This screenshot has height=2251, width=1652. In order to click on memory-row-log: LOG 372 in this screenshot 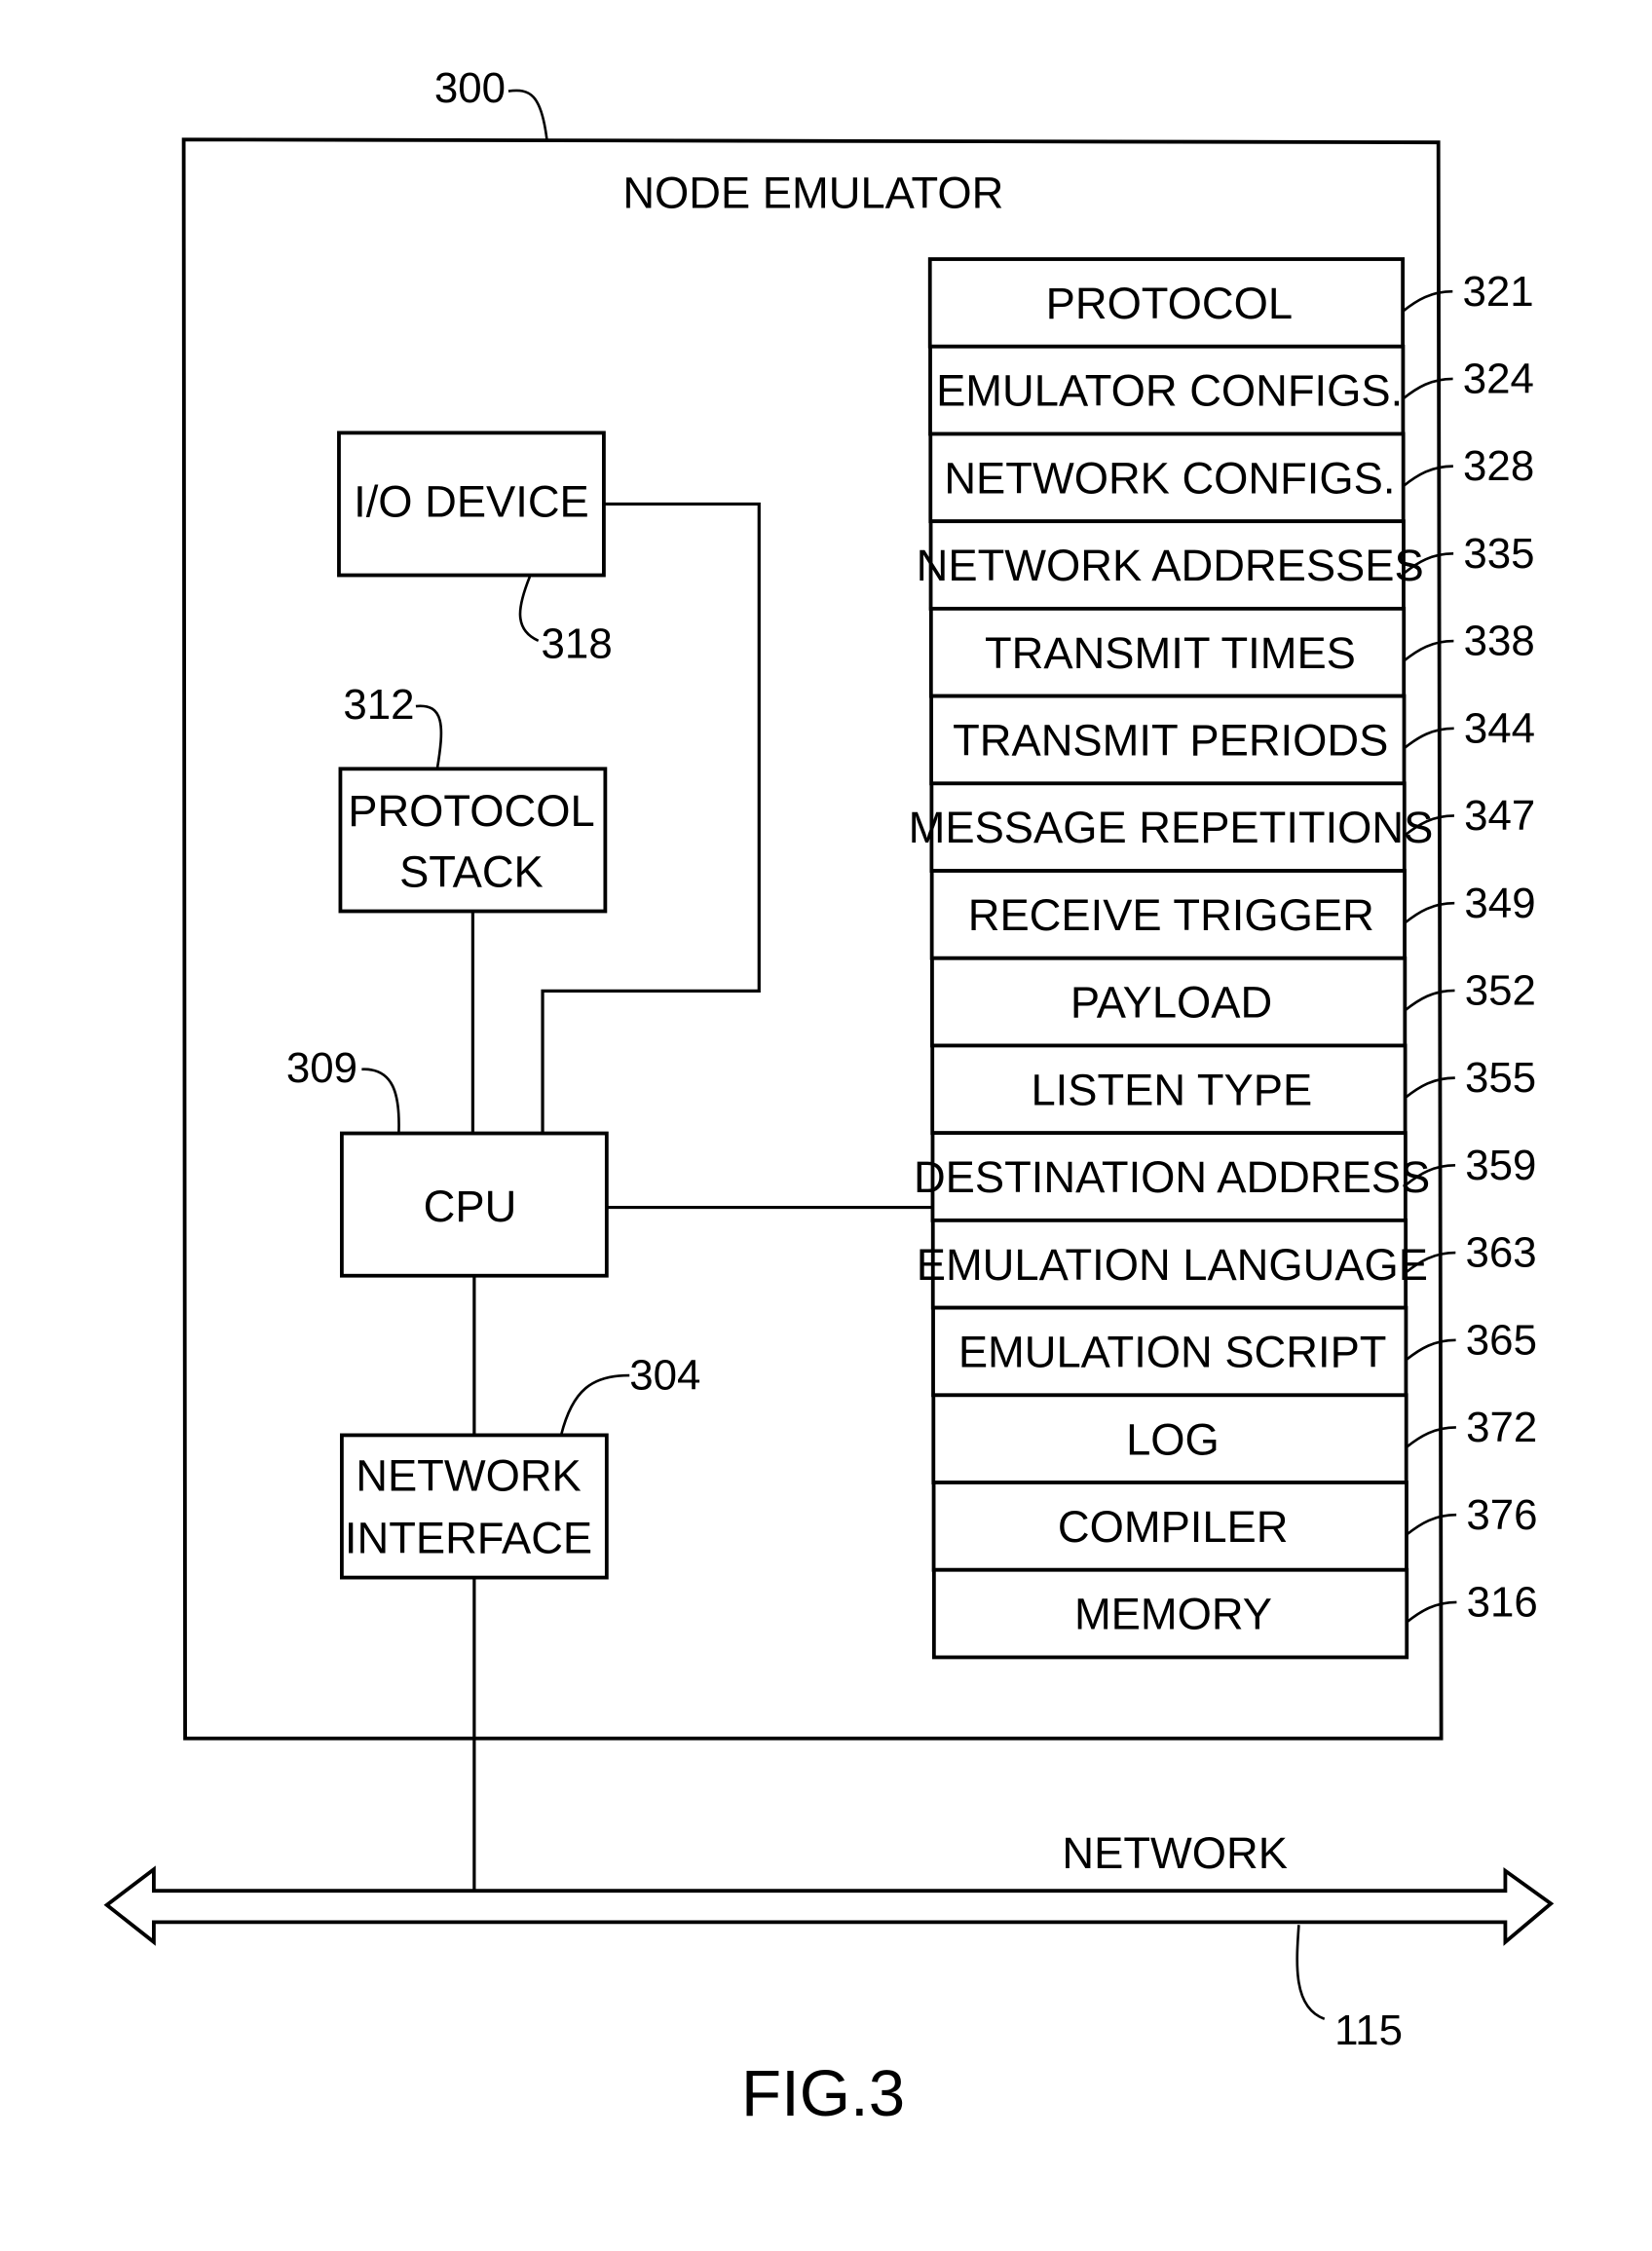, I will do `click(1234, 1439)`.